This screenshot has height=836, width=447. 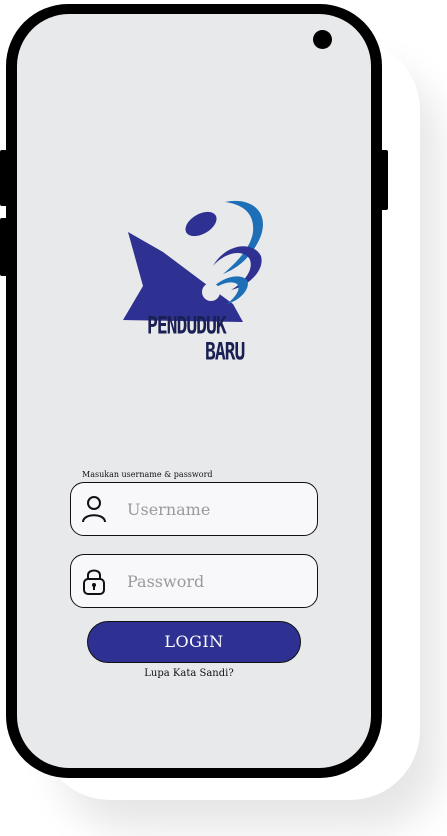 What do you see at coordinates (189, 673) in the screenshot?
I see `forgot-password-link: Lupa Kata Sandi?` at bounding box center [189, 673].